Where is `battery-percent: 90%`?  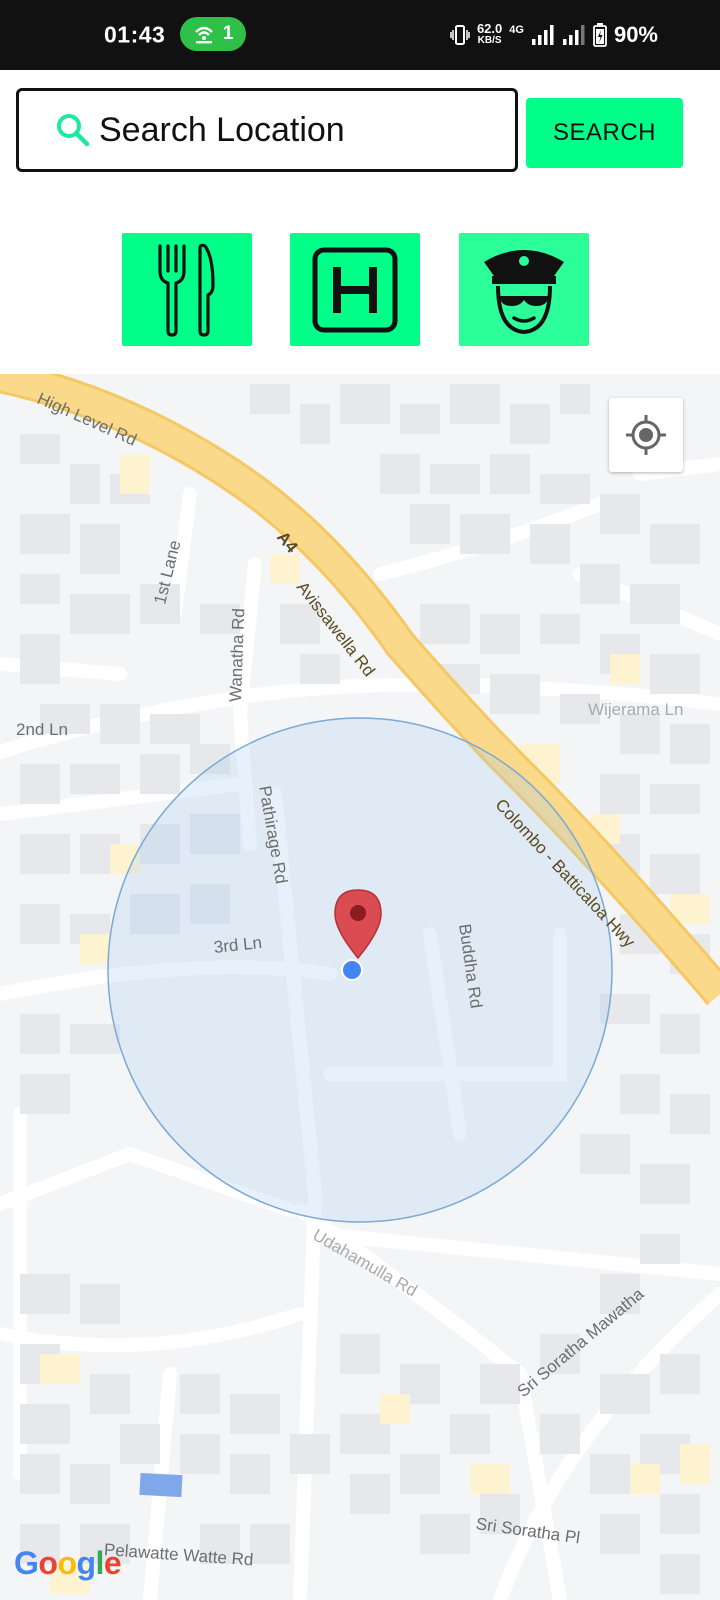 battery-percent: 90% is located at coordinates (635, 34).